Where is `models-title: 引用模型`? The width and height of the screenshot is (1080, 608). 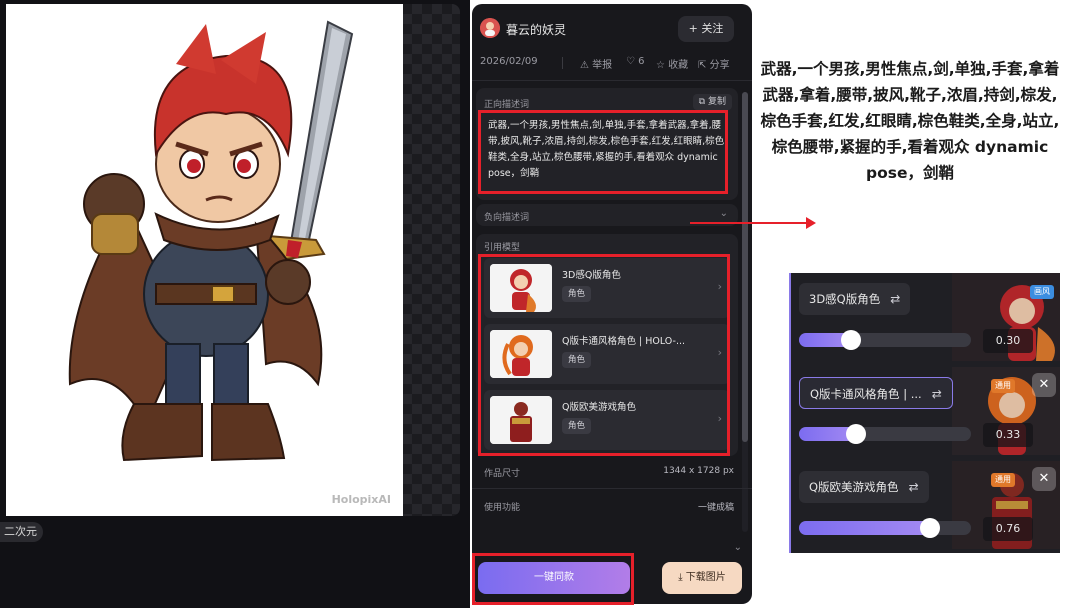 models-title: 引用模型 is located at coordinates (502, 248).